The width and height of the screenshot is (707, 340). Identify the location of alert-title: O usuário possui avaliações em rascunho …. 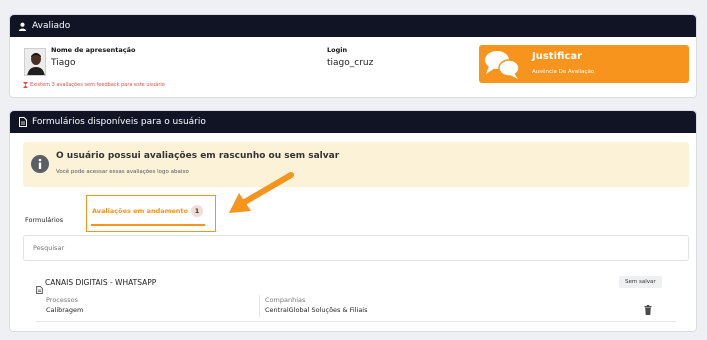
(198, 156).